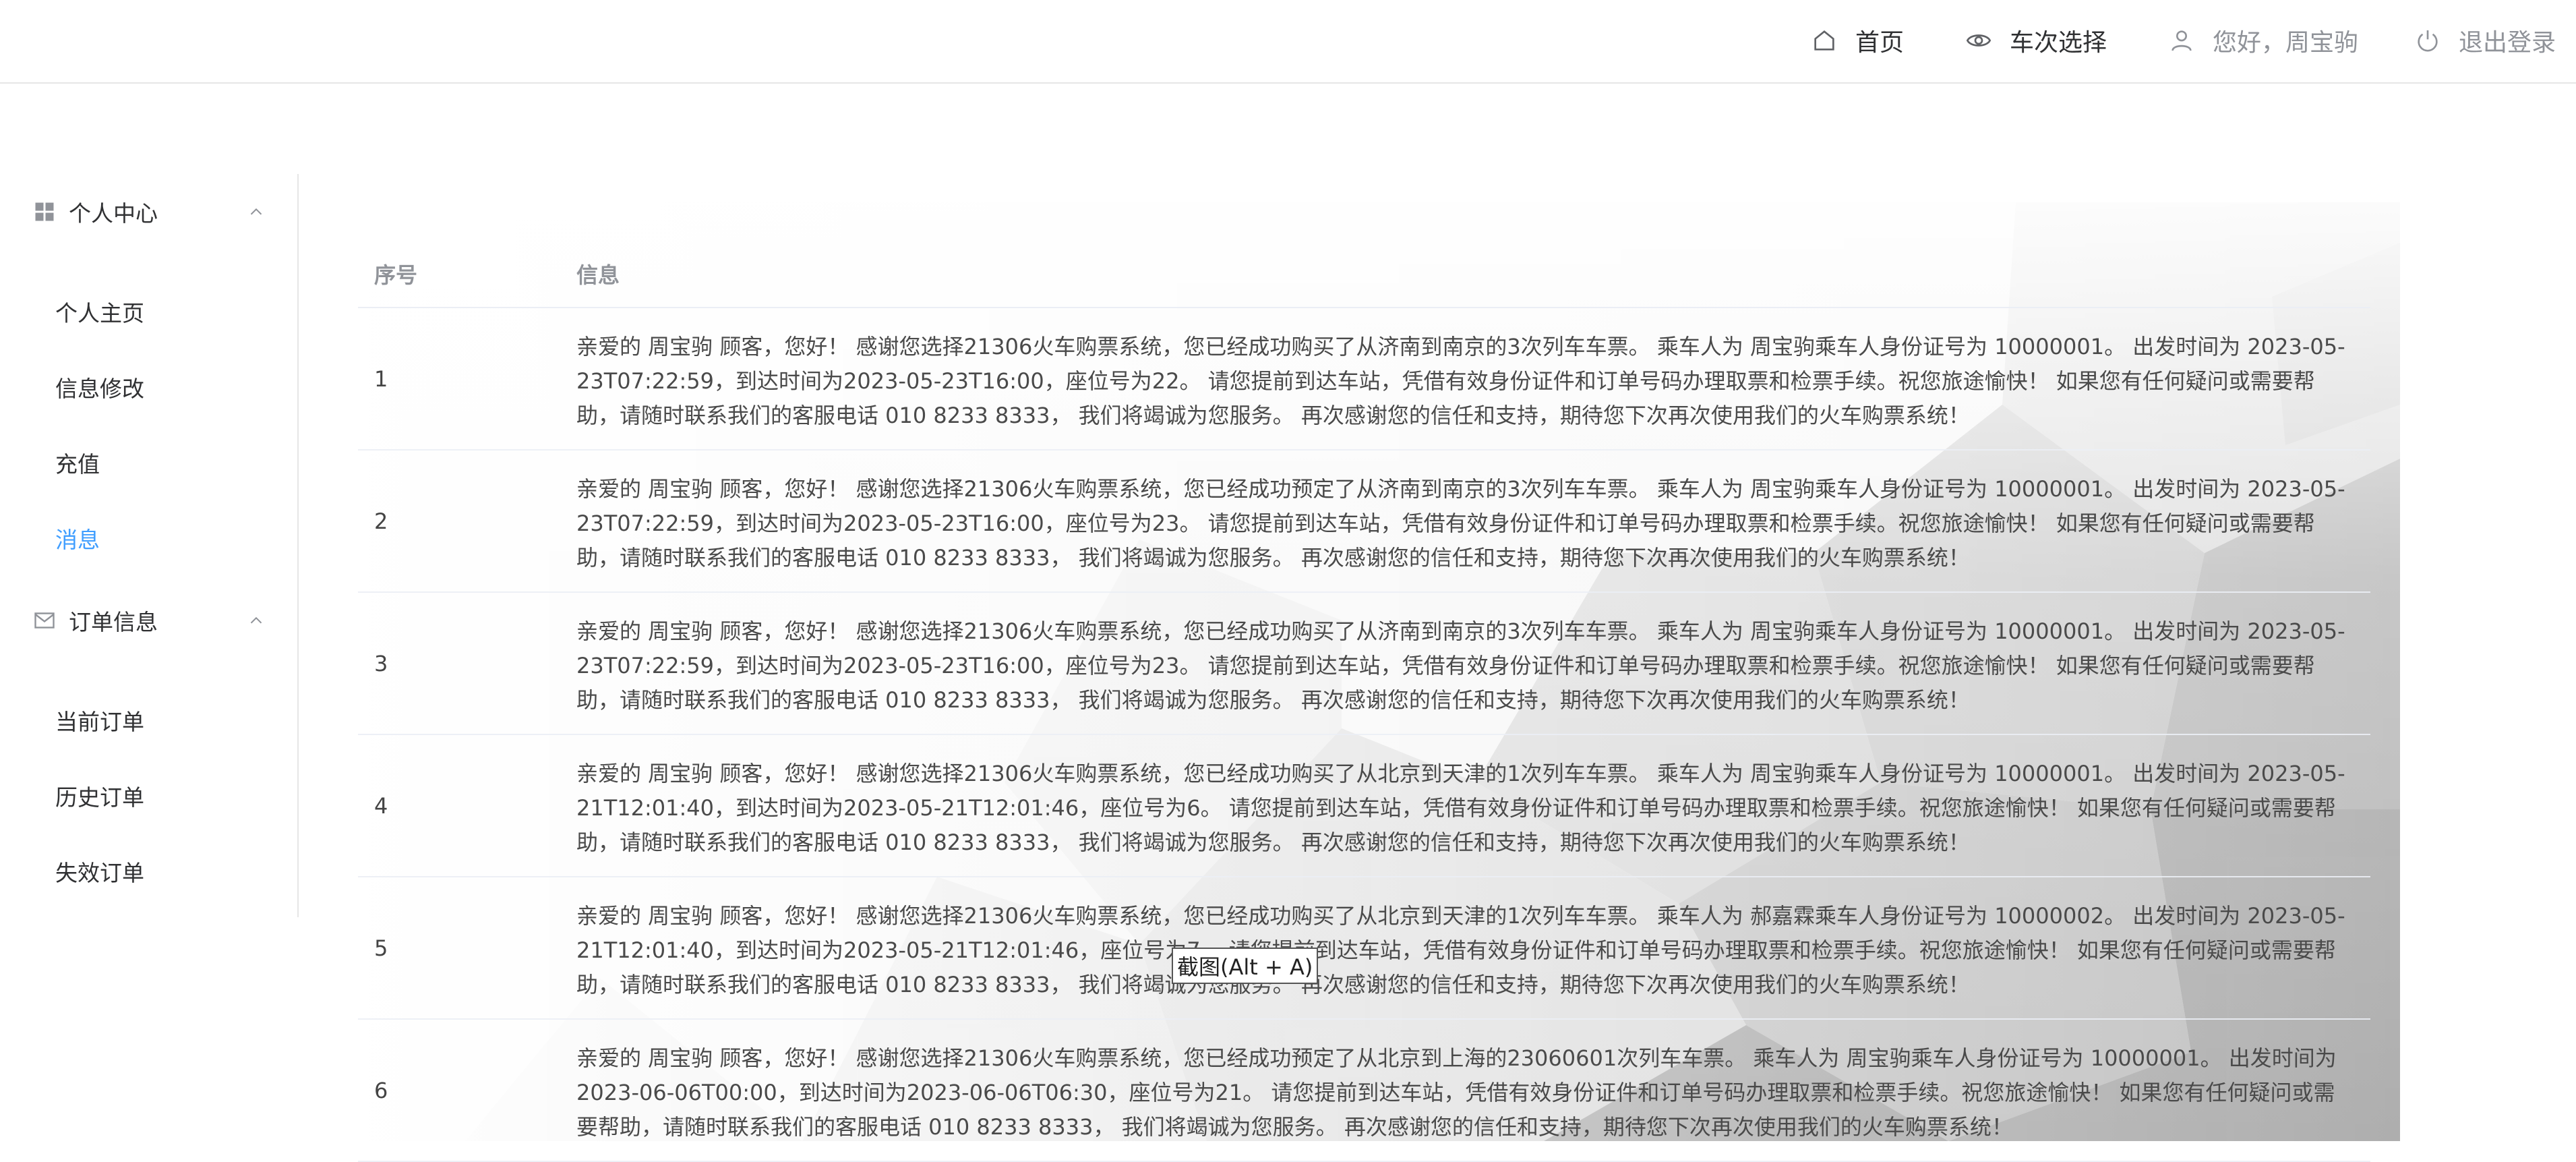  I want to click on submenu-personal-center: 个人中心, so click(148, 212).